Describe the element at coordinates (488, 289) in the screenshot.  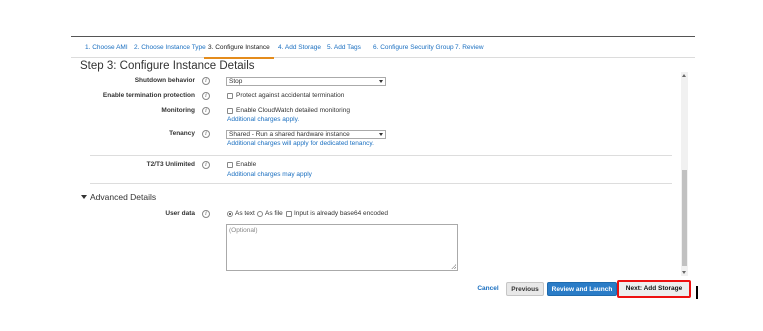
I see `cancel-button: Cancel` at that location.